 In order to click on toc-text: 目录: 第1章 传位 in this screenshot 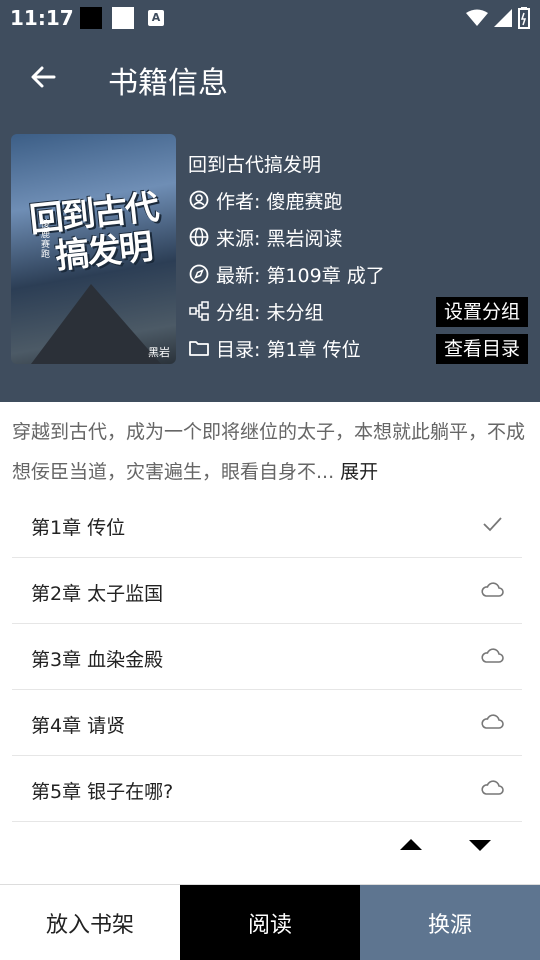, I will do `click(288, 349)`.